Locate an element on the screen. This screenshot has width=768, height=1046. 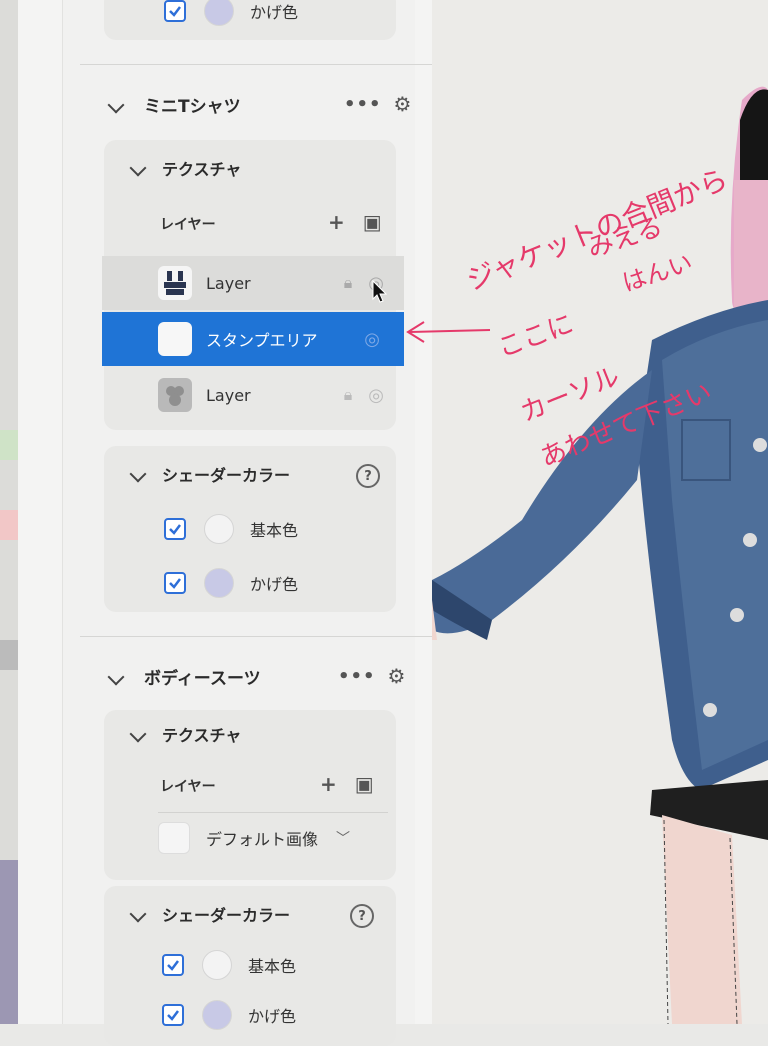
mini-tshirt-actions: ••• ⚙ is located at coordinates (377, 104).